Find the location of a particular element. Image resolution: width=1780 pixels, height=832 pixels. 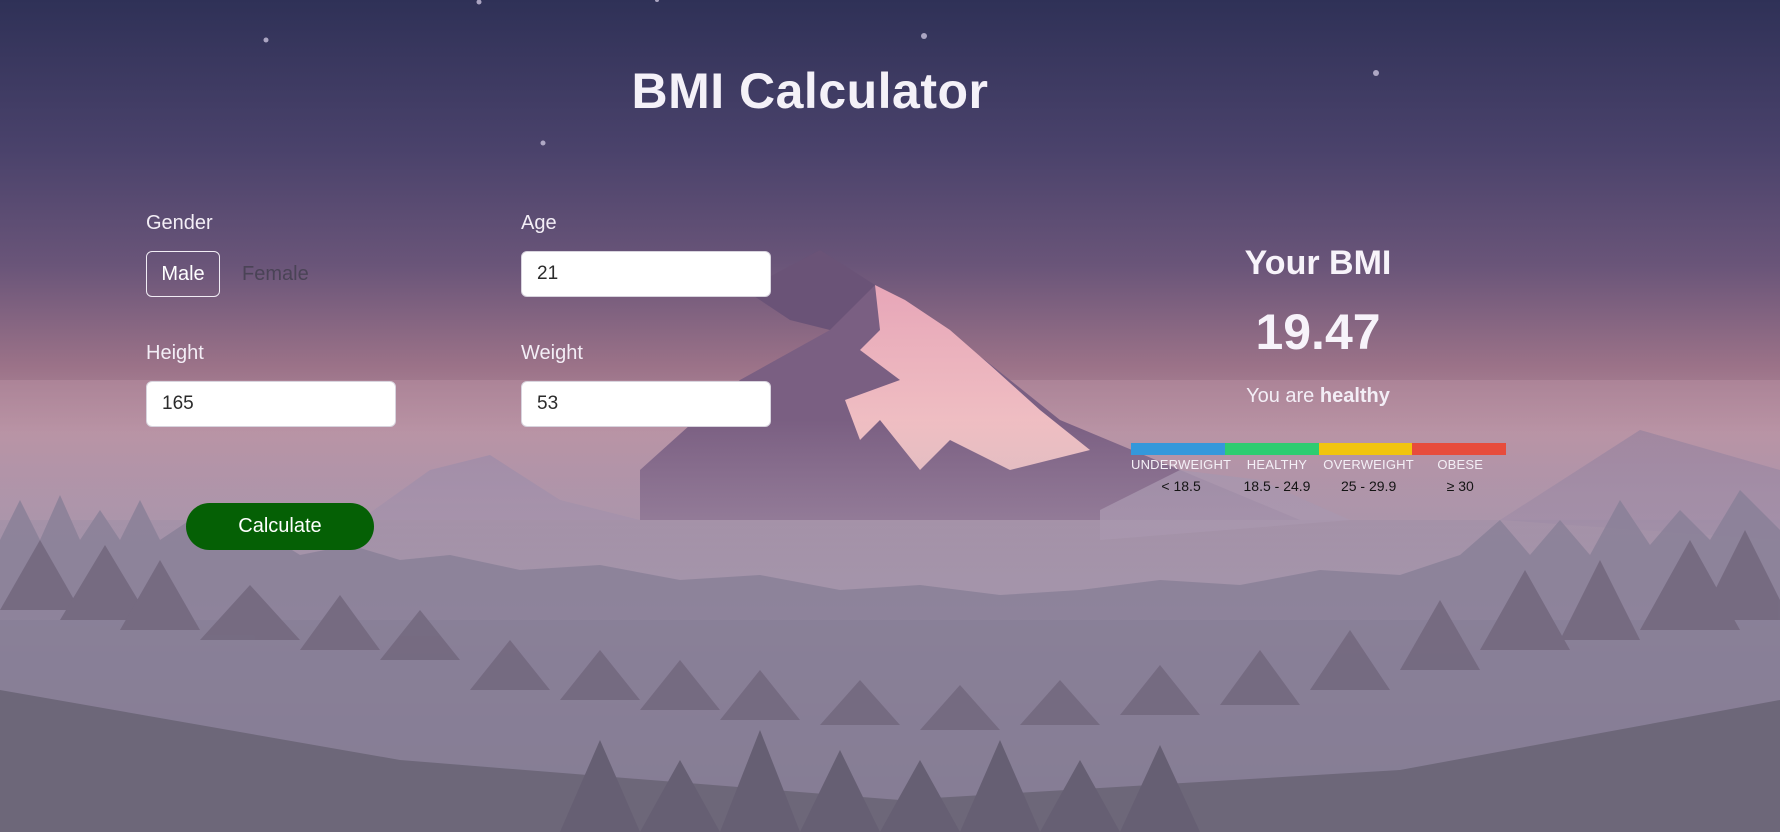

bmi-value: 19.47 is located at coordinates (1318, 332).